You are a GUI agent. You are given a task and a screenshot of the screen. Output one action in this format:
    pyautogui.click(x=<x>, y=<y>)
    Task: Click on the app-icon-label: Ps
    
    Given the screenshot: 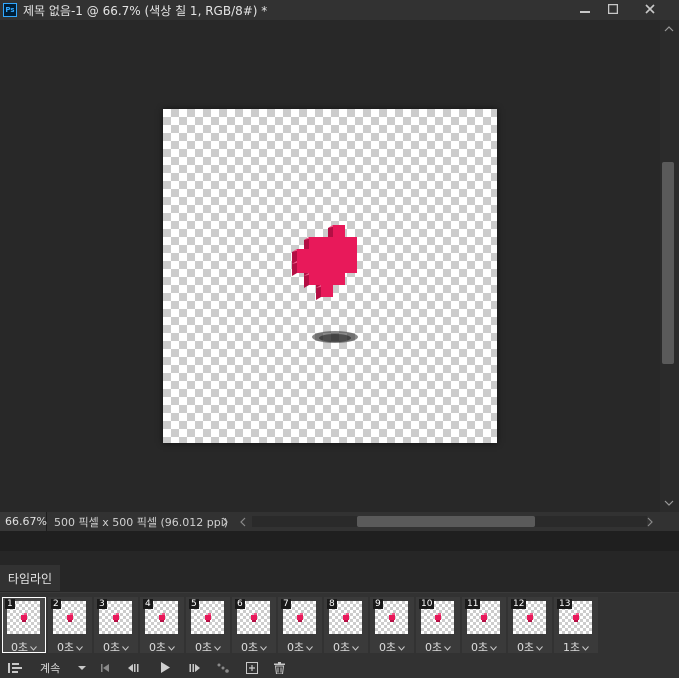 What is the action you would take?
    pyautogui.click(x=10, y=10)
    